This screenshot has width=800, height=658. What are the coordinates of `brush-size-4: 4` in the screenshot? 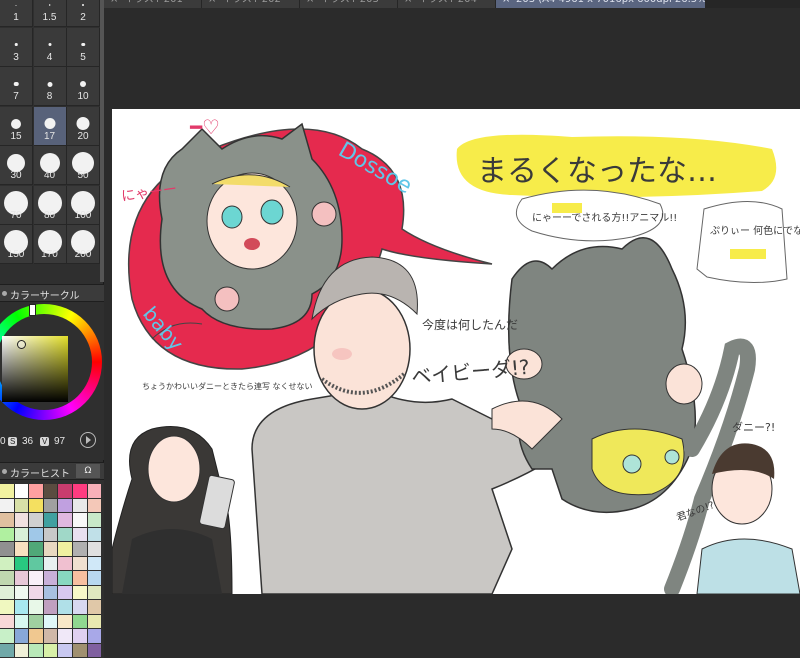 It's located at (50, 47).